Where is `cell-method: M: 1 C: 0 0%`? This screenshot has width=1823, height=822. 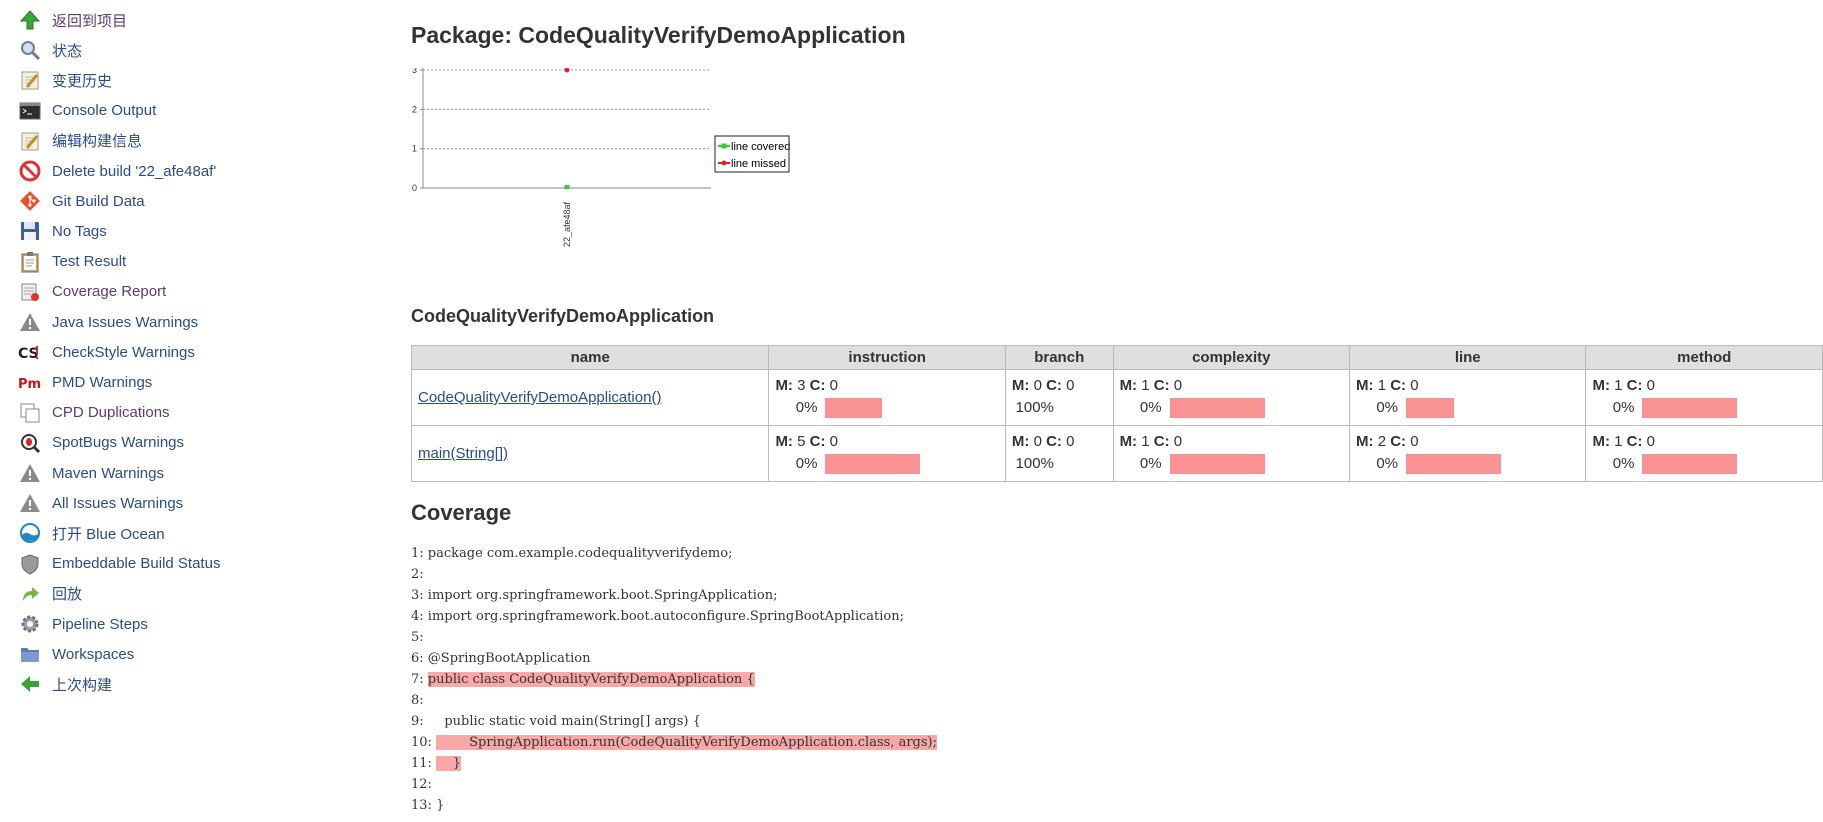
cell-method: M: 1 C: 0 0% is located at coordinates (1704, 397).